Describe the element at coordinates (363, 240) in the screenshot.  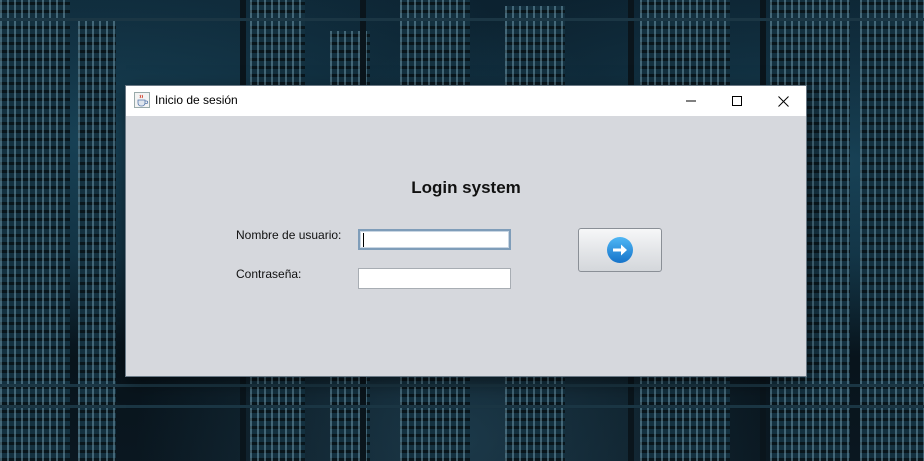
I see `text-caret` at that location.